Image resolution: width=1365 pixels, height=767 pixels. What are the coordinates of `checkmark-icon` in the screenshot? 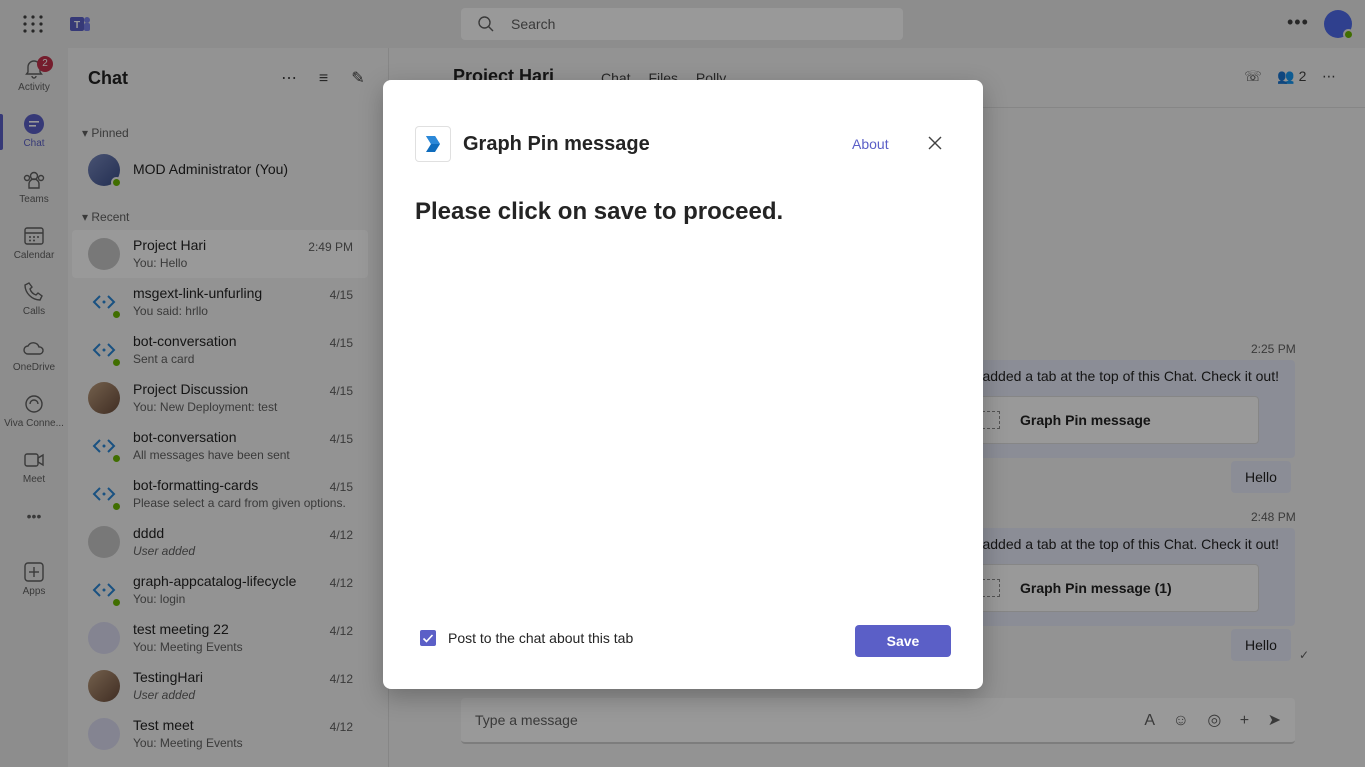 It's located at (428, 638).